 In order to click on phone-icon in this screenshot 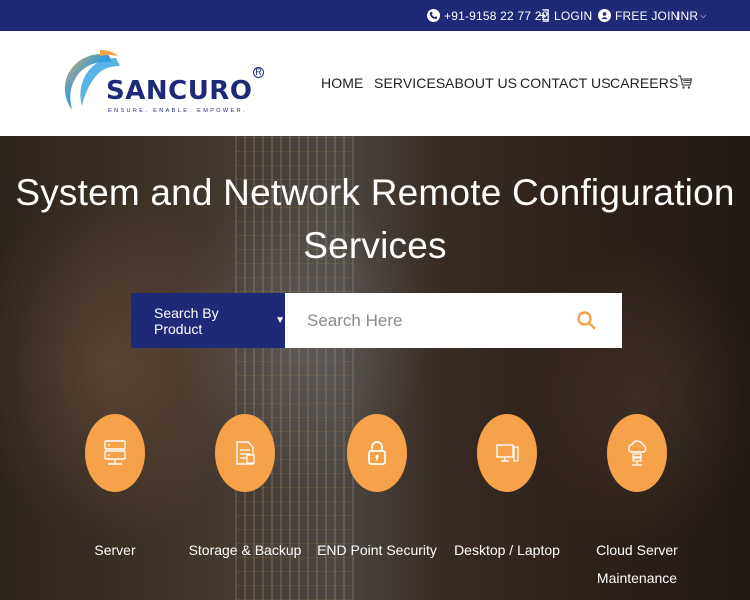, I will do `click(433, 15)`.